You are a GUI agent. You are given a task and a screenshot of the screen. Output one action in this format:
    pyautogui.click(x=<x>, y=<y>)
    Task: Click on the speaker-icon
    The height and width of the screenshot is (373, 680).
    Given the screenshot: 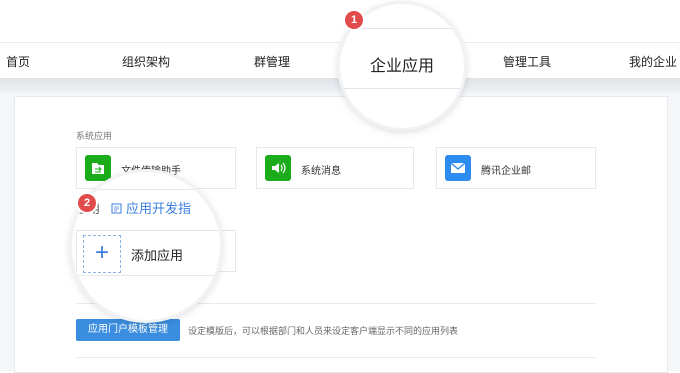 What is the action you would take?
    pyautogui.click(x=278, y=168)
    